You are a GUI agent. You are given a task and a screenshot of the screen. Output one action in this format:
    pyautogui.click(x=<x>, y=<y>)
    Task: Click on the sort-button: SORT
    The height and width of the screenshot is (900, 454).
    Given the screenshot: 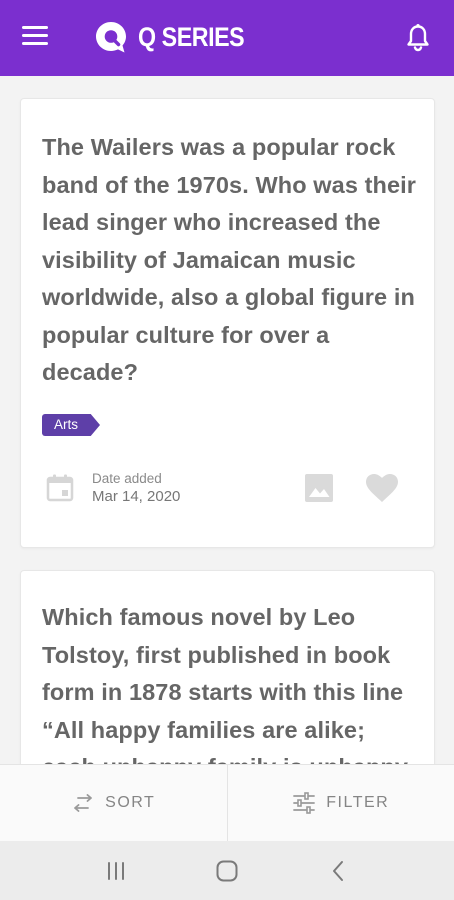 What is the action you would take?
    pyautogui.click(x=113, y=803)
    